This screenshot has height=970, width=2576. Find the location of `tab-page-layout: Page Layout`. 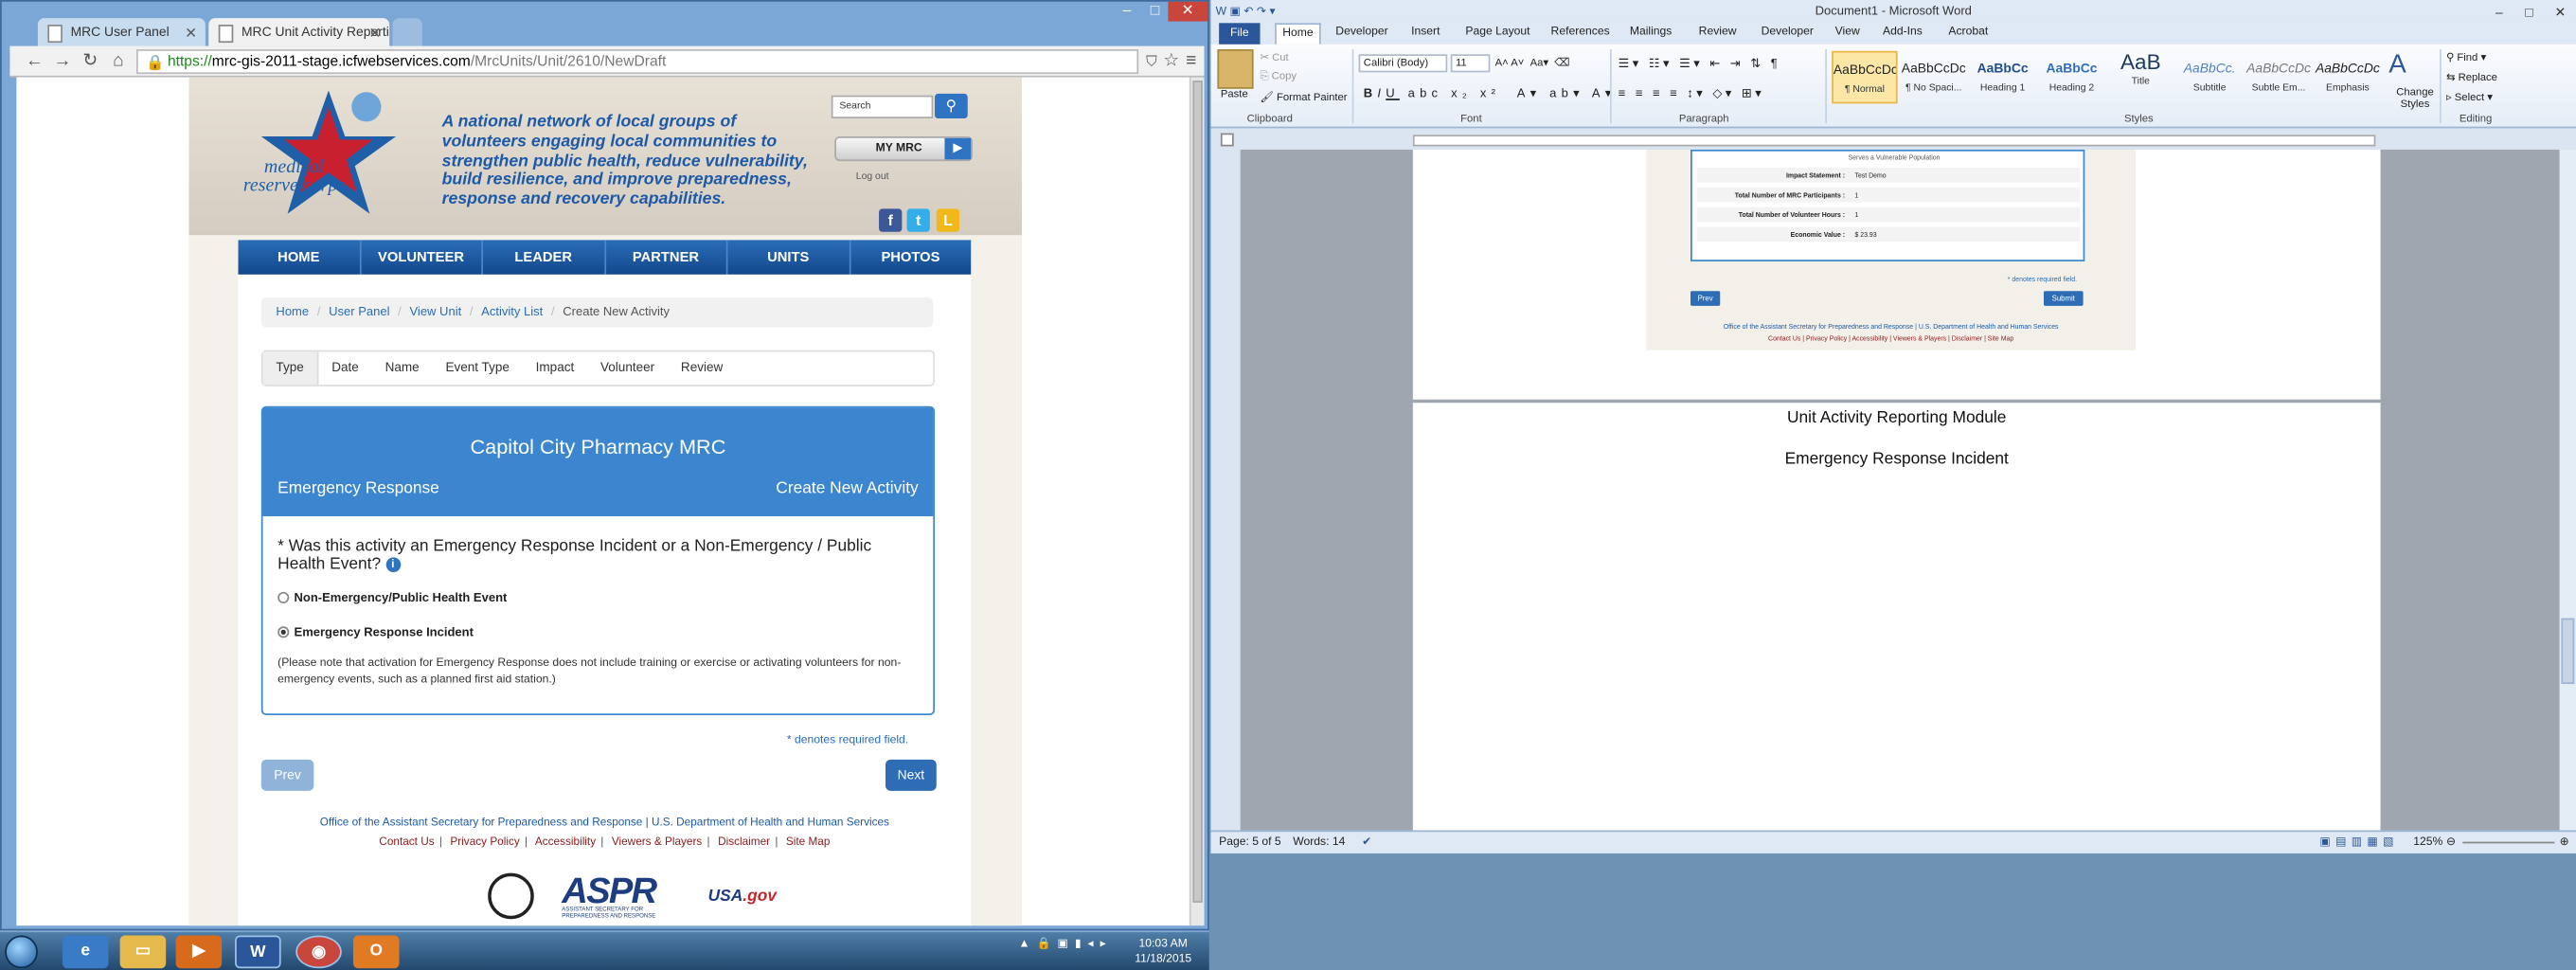

tab-page-layout: Page Layout is located at coordinates (1497, 33).